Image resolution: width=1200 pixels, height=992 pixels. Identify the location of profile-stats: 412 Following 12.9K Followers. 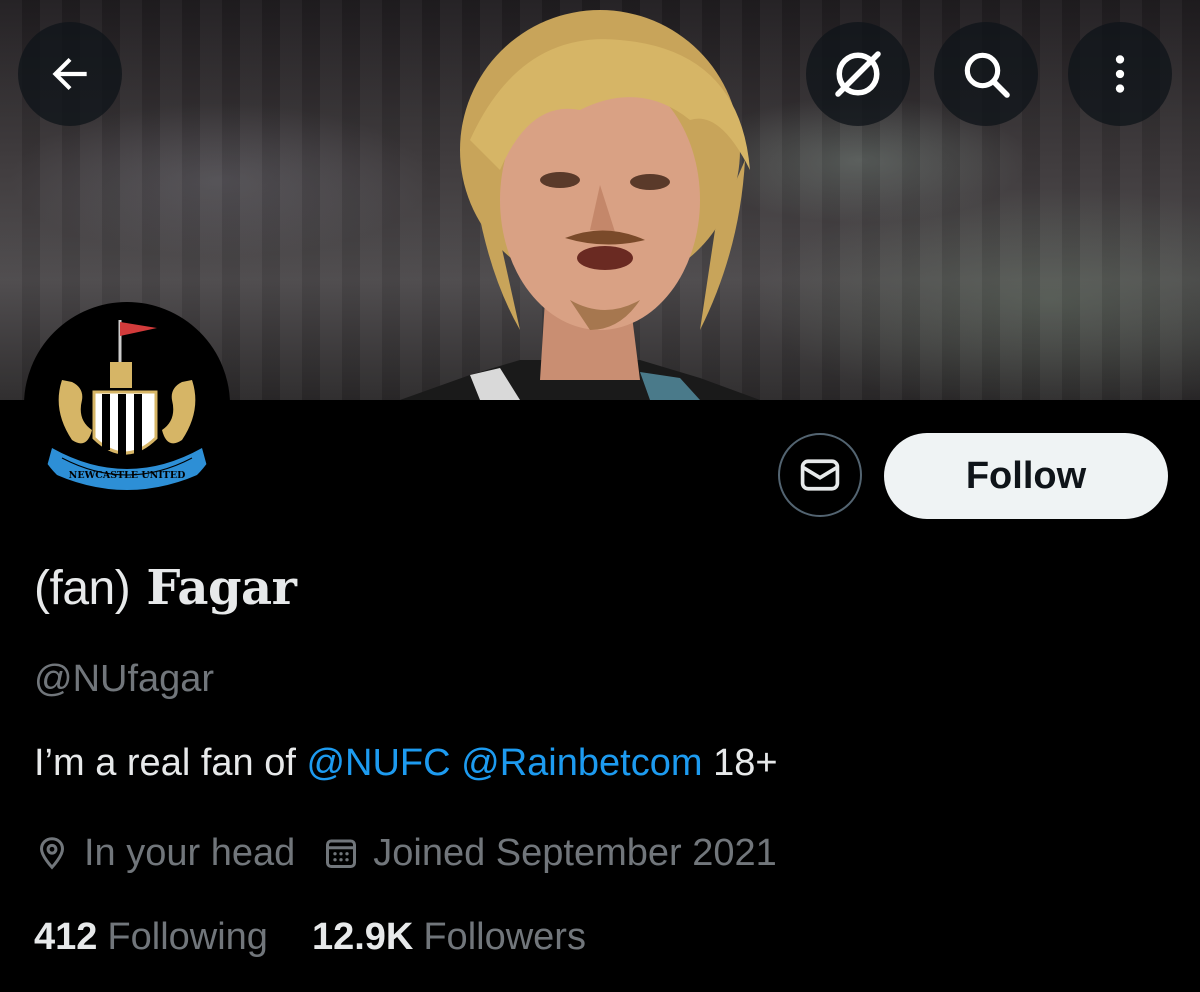
(332, 937).